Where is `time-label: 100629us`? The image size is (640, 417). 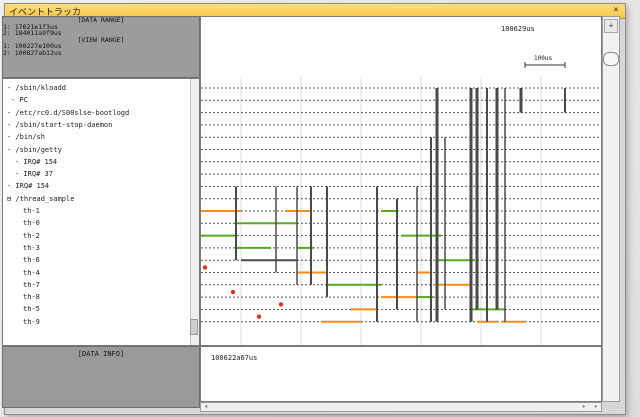
time-label: 100629us is located at coordinates (518, 29).